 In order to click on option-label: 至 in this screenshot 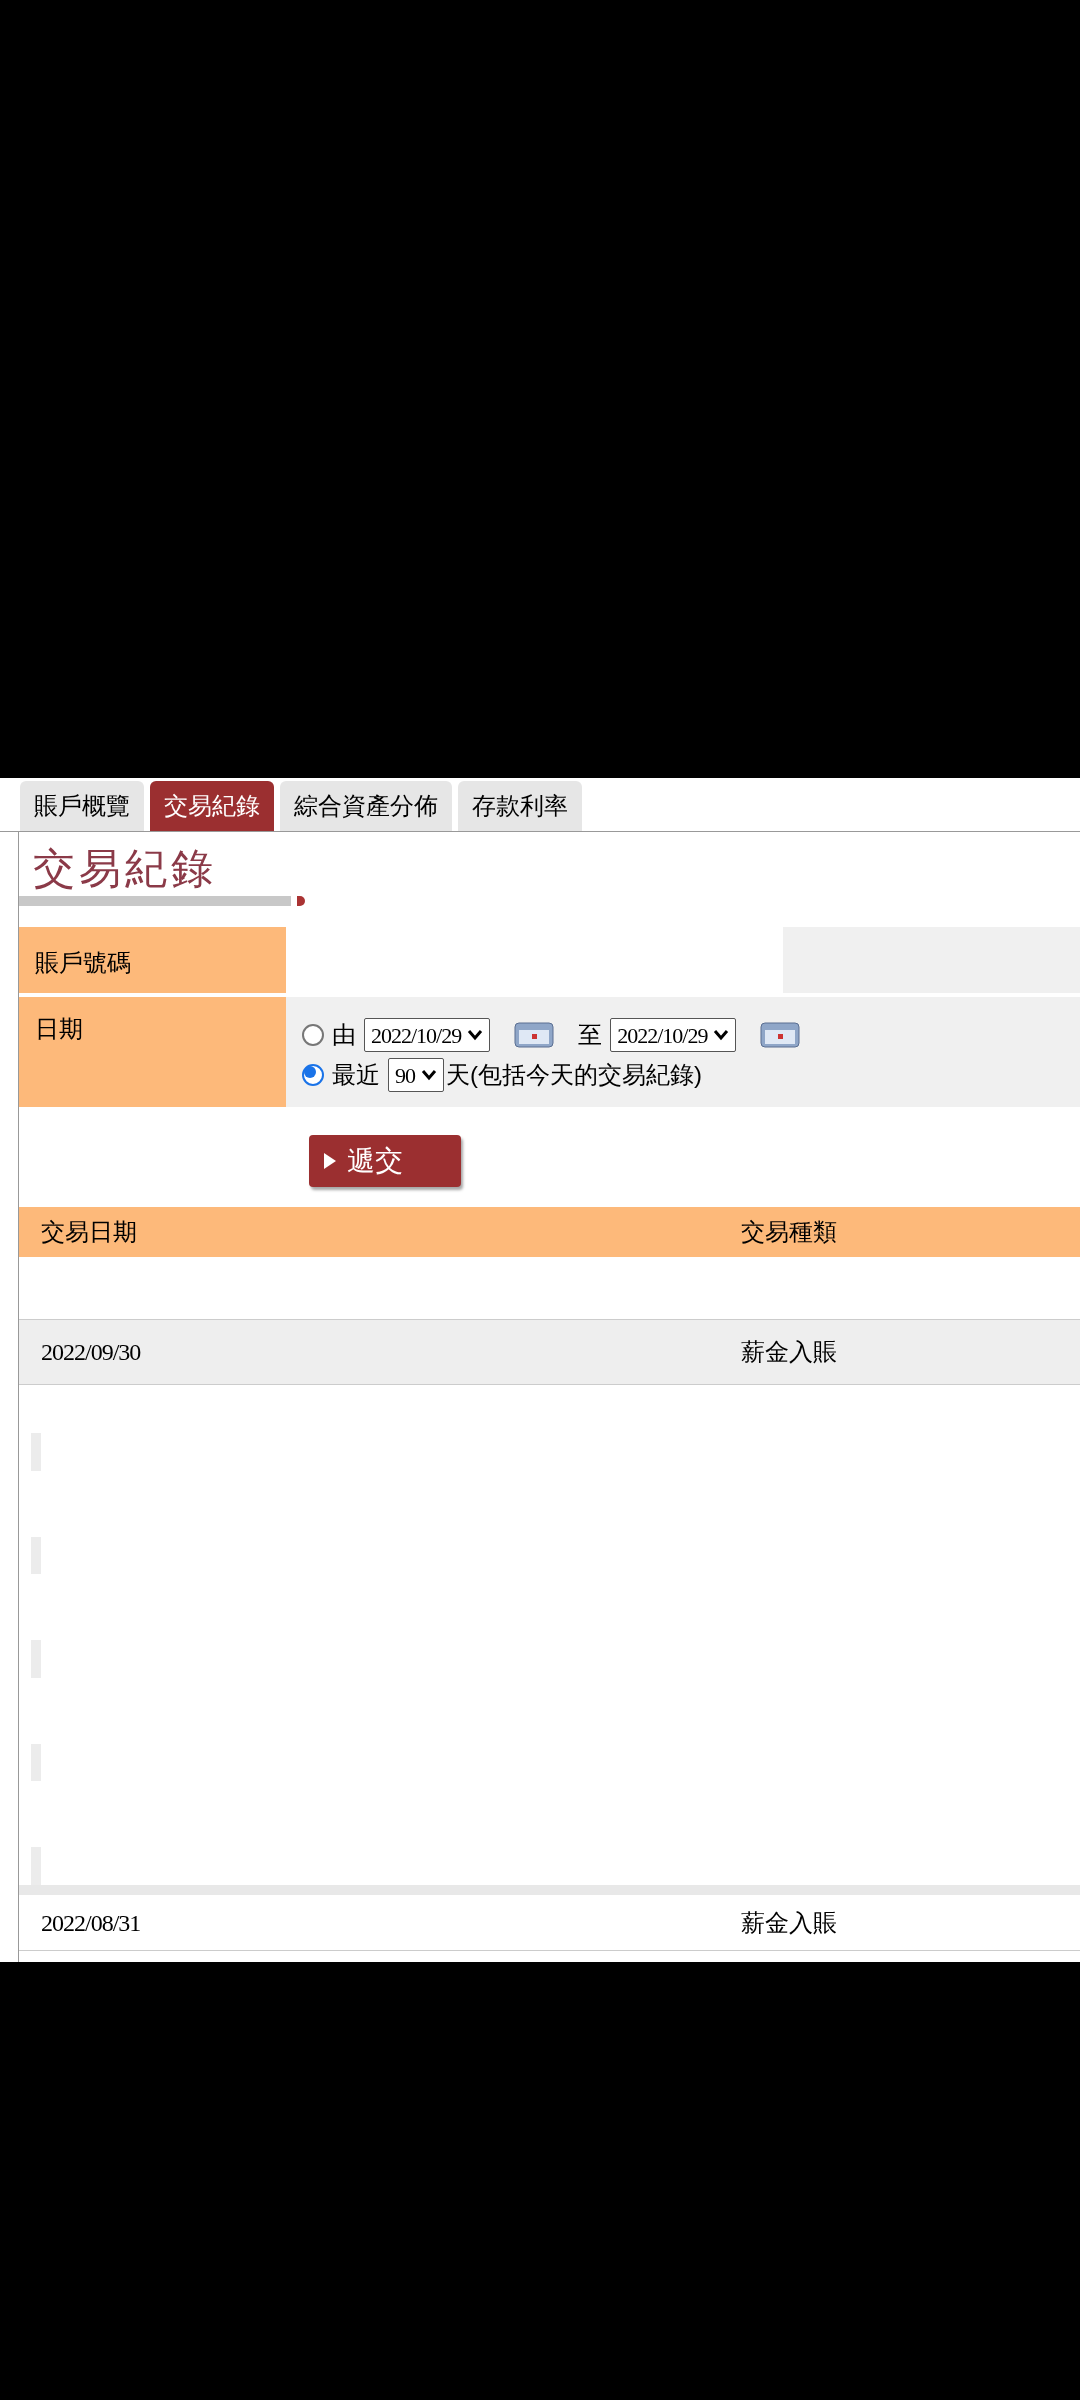, I will do `click(590, 1035)`.